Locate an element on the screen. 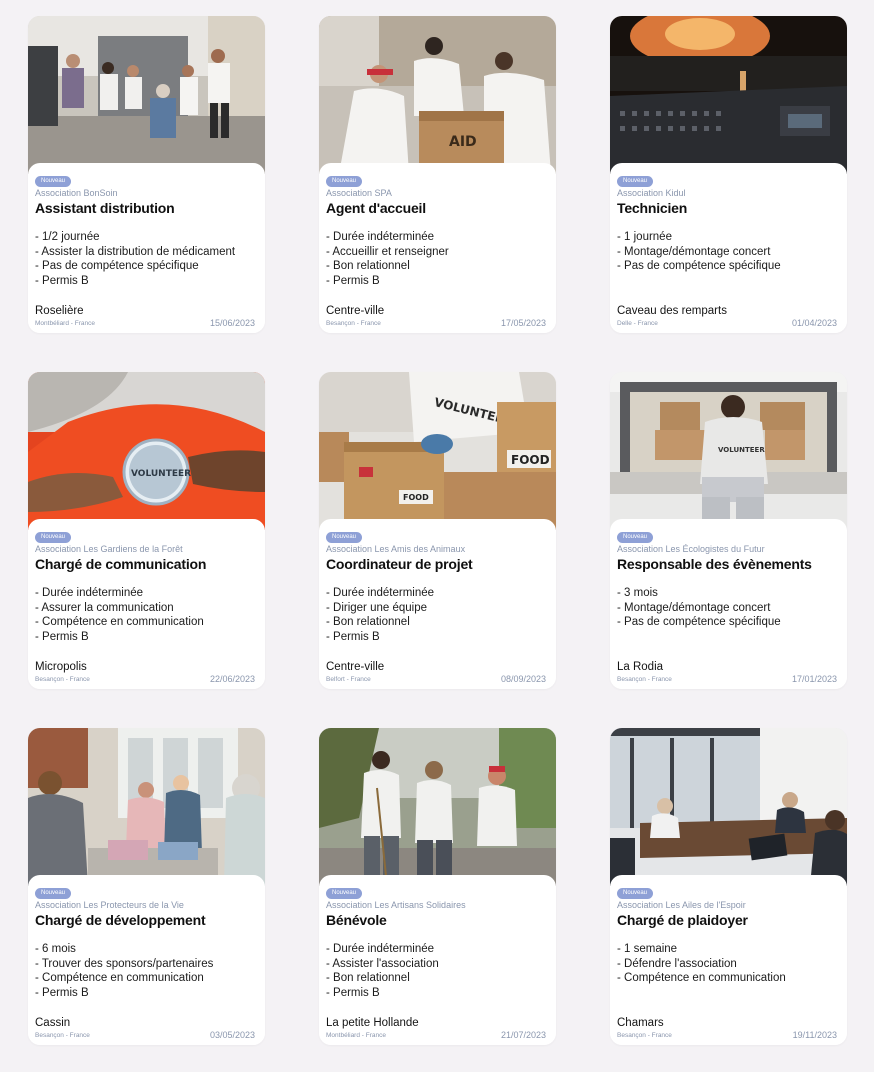 This screenshot has height=1072, width=874. association-name: Association Les Écologistes du Futur is located at coordinates (691, 549).